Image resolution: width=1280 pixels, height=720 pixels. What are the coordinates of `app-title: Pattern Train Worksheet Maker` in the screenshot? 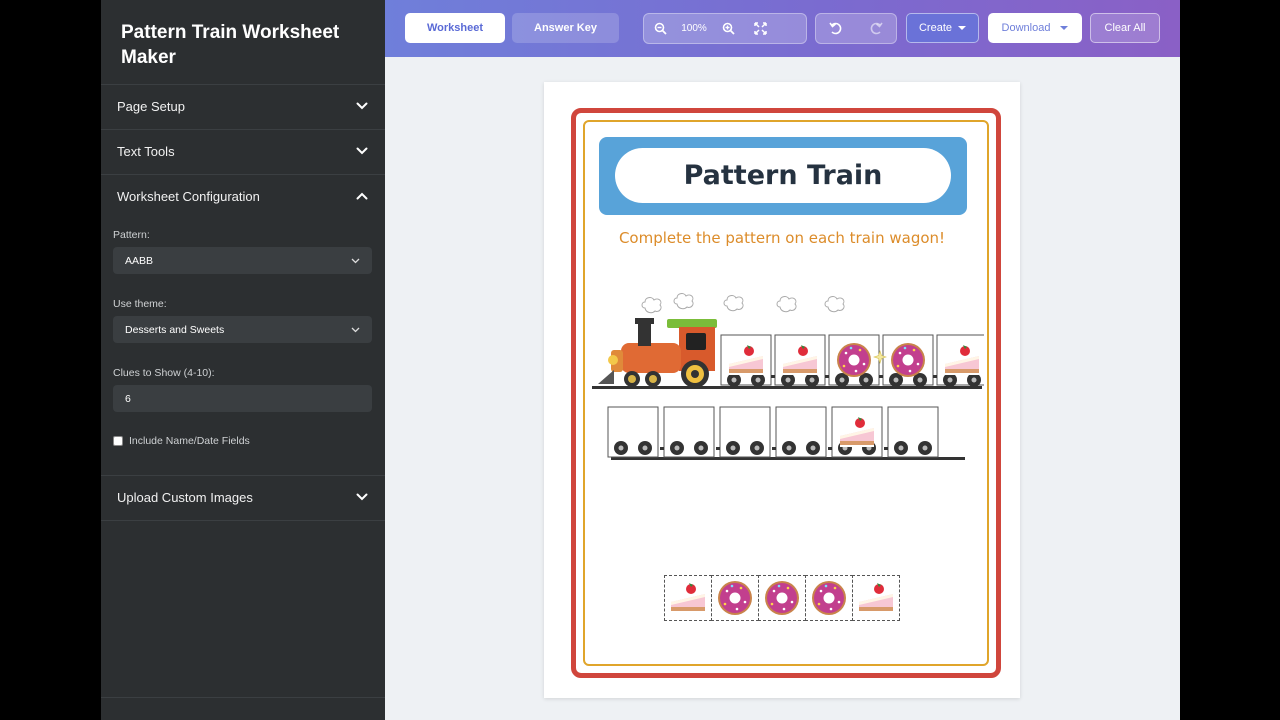 It's located at (230, 45).